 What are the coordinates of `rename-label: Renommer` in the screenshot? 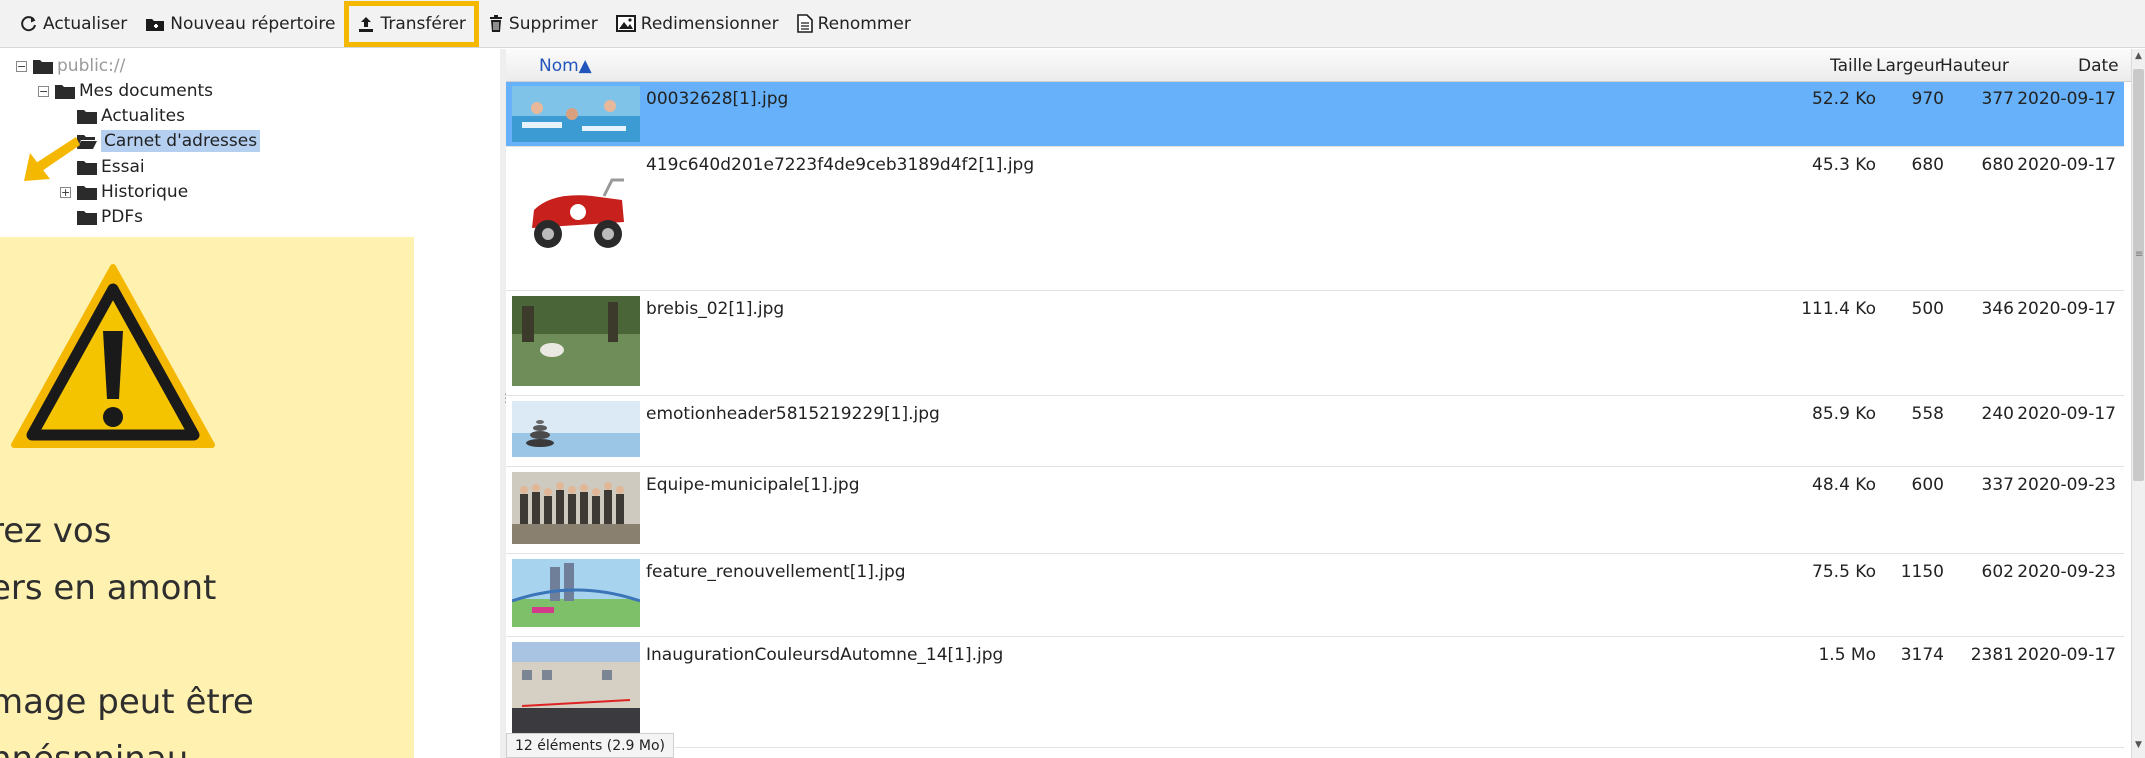 It's located at (864, 23).